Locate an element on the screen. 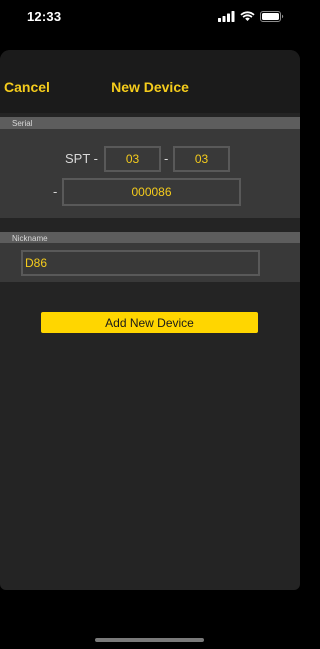  navigation-bar: Cancel New Device is located at coordinates (150, 81).